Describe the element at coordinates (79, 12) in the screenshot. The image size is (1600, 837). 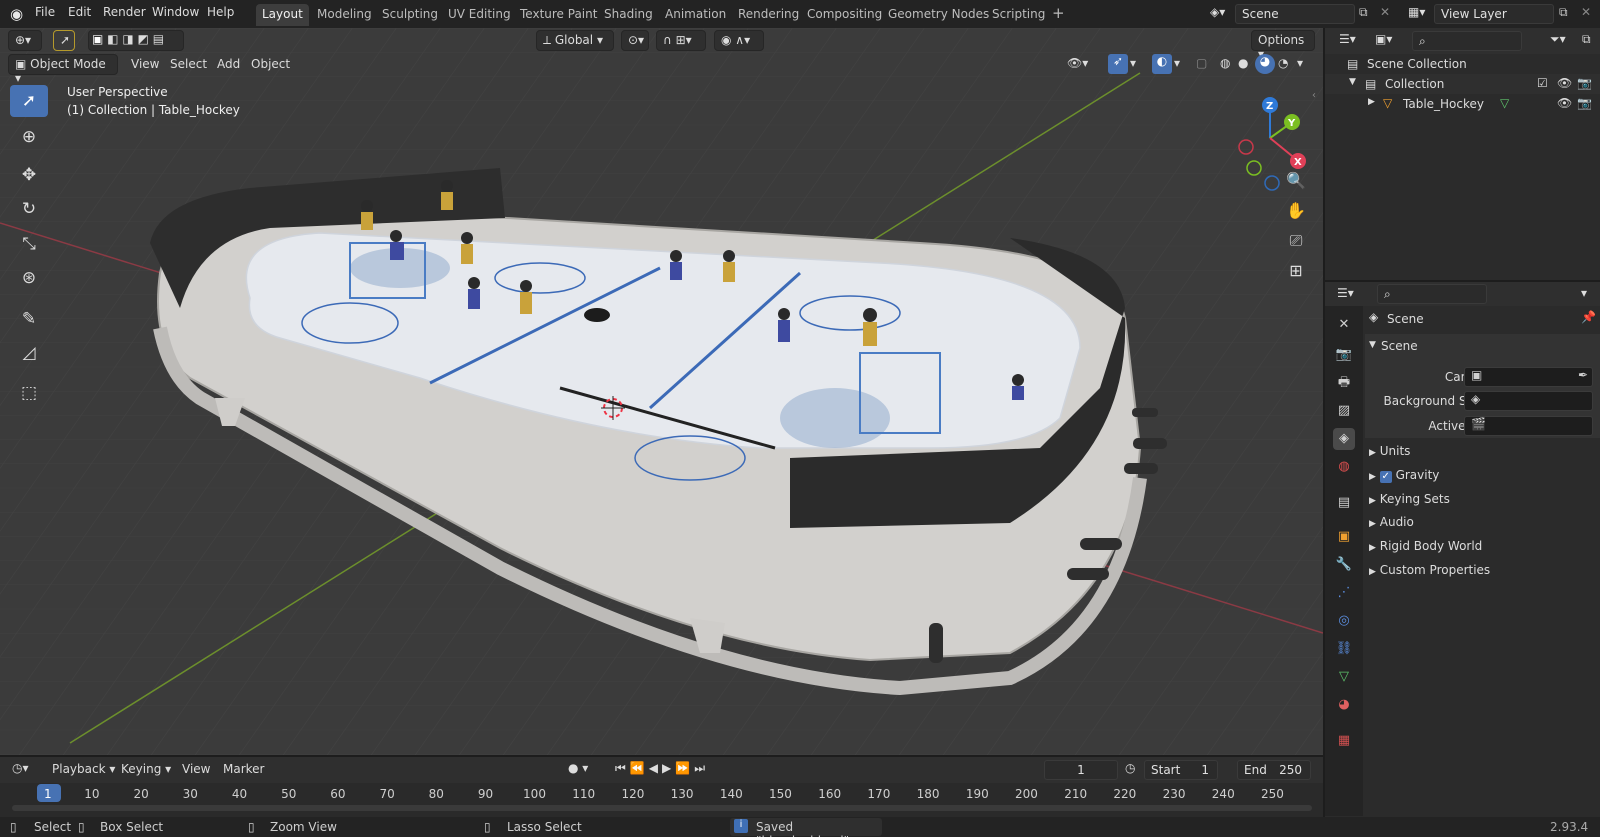
I see `menu-edit: Edit` at that location.